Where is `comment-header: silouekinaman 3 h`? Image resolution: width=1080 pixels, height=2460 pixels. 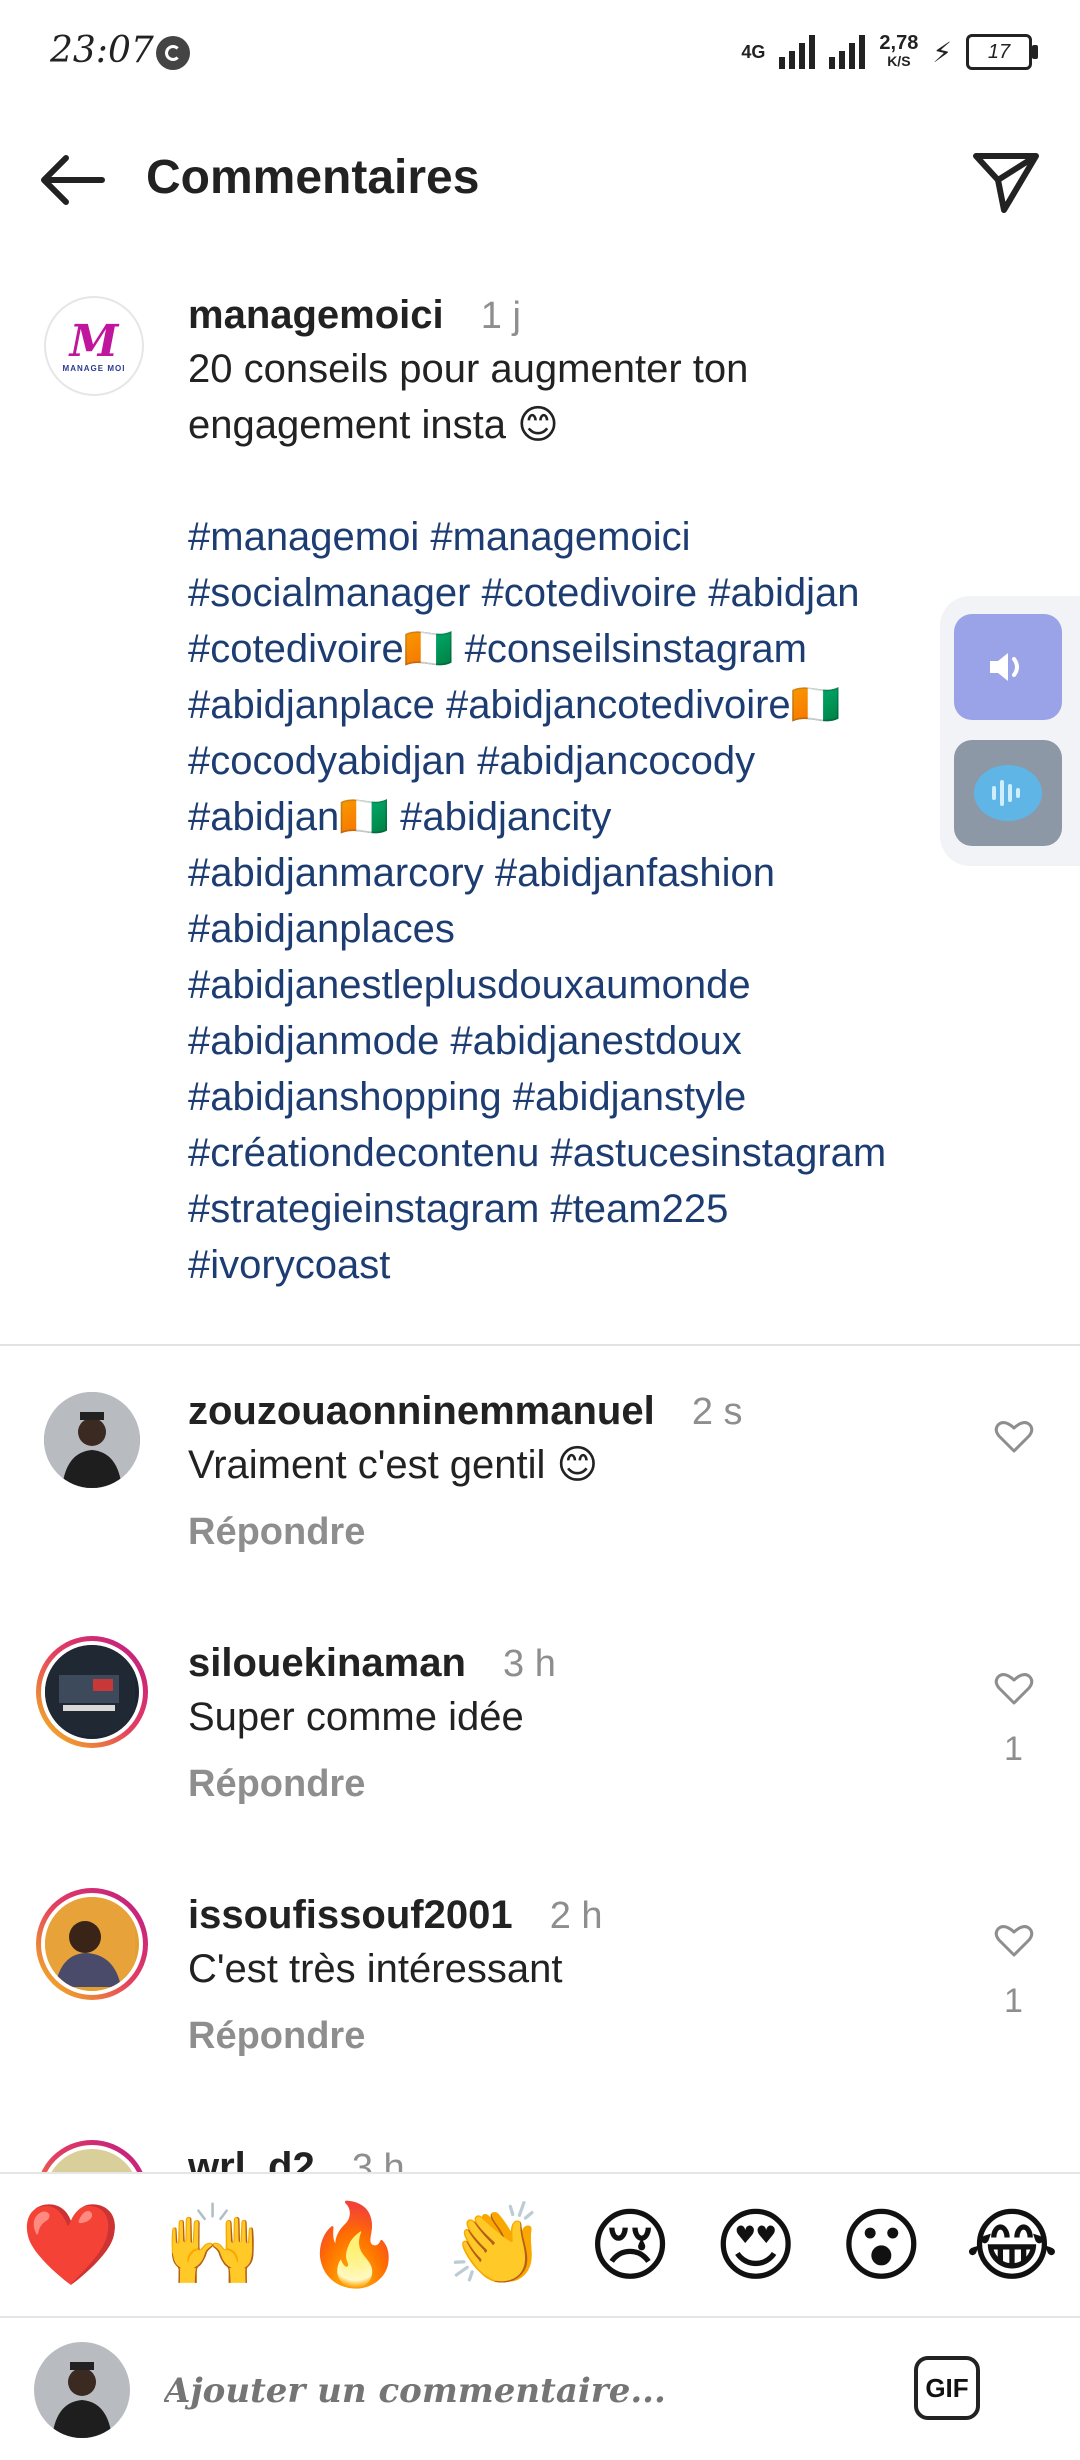 comment-header: silouekinaman 3 h is located at coordinates (568, 1663).